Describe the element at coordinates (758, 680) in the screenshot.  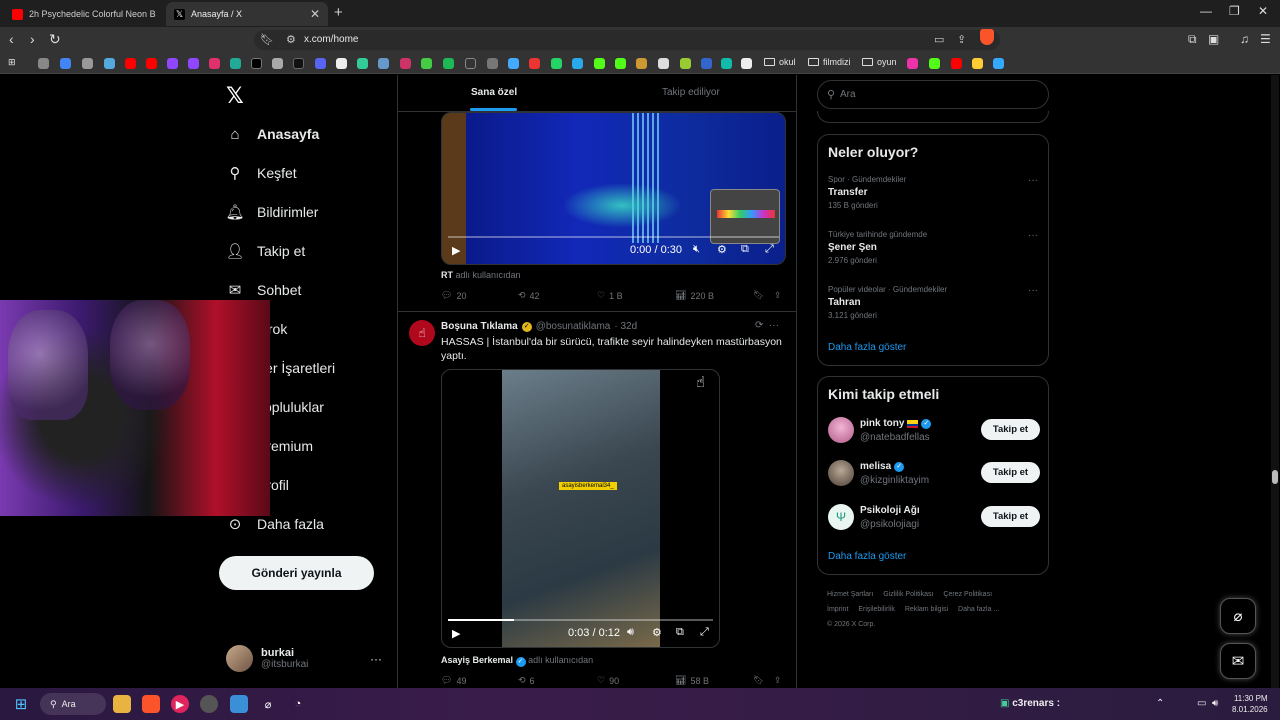
I see `bookmark-button: 🔖︎` at that location.